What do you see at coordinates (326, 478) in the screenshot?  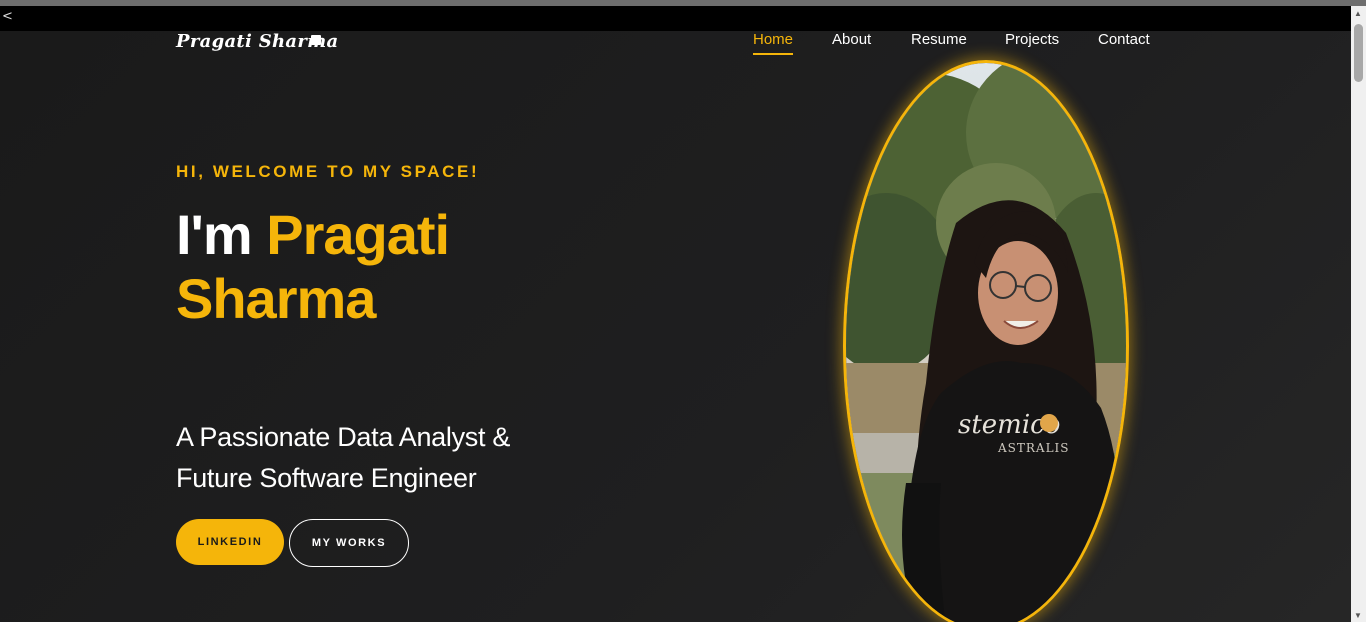 I see `hero-subtitle-line2: Future Software Engineer` at bounding box center [326, 478].